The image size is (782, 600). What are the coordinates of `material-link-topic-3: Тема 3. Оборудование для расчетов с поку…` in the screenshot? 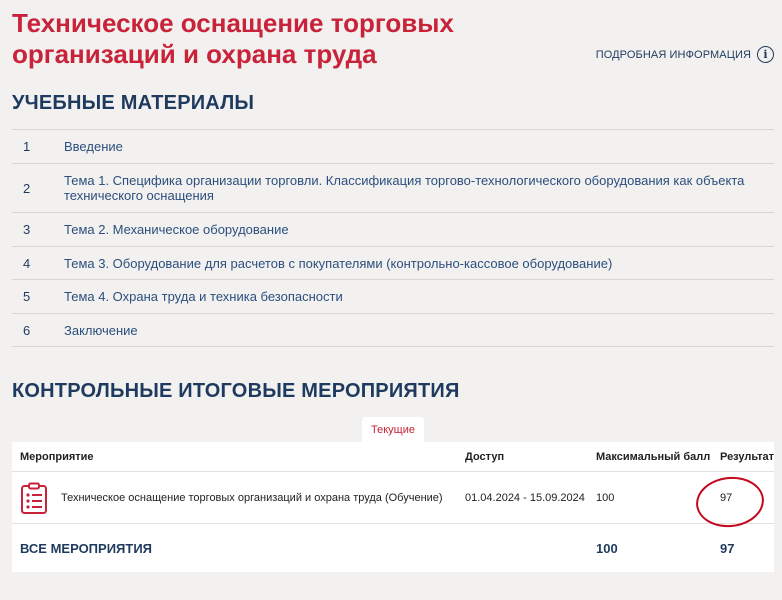 It's located at (348, 263).